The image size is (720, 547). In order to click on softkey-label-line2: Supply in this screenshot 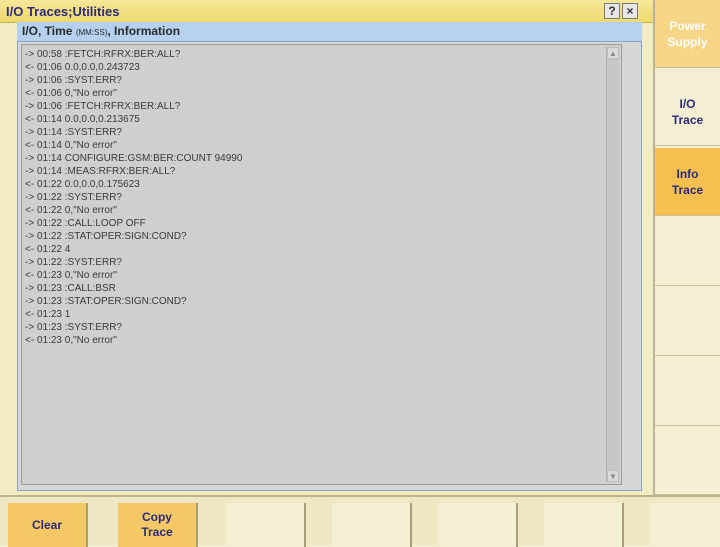, I will do `click(687, 41)`.